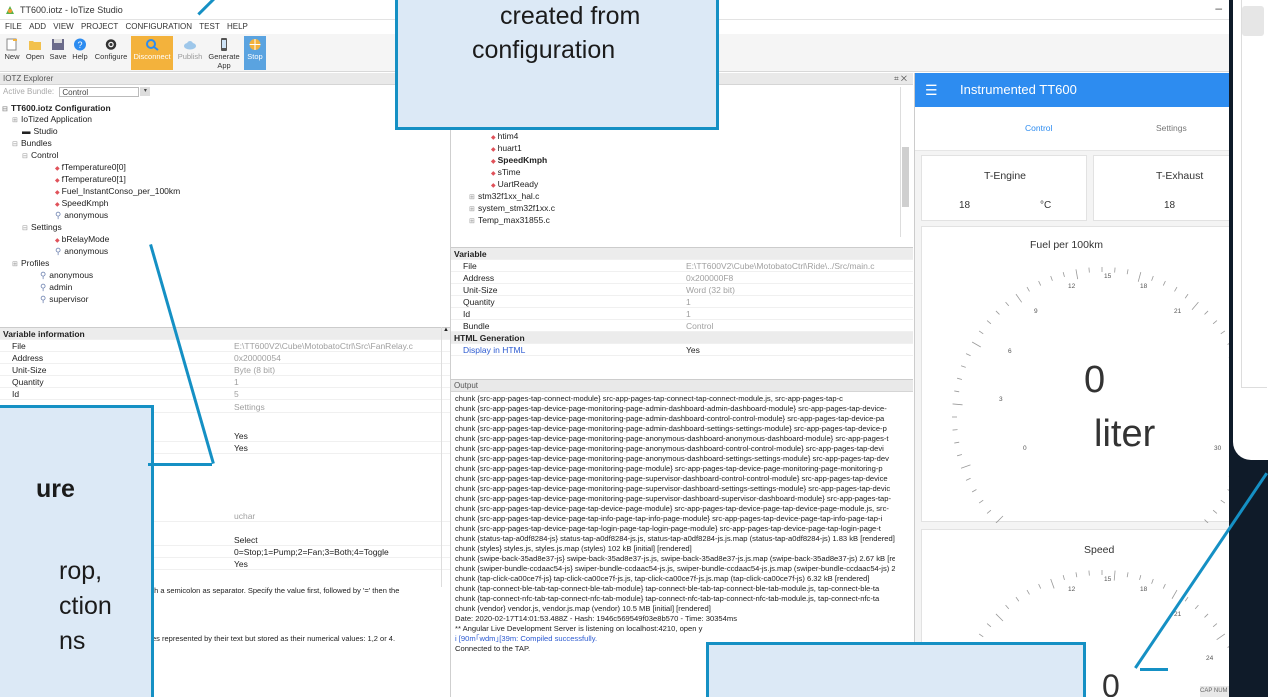  I want to click on help-icon: ?, so click(80, 44).